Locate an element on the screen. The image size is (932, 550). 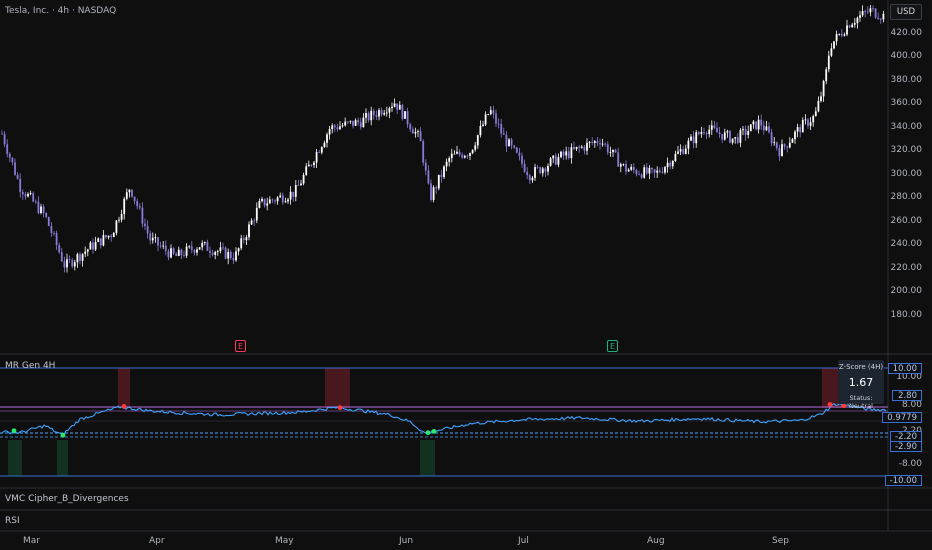
earnings-marker-e2: E is located at coordinates (612, 346).